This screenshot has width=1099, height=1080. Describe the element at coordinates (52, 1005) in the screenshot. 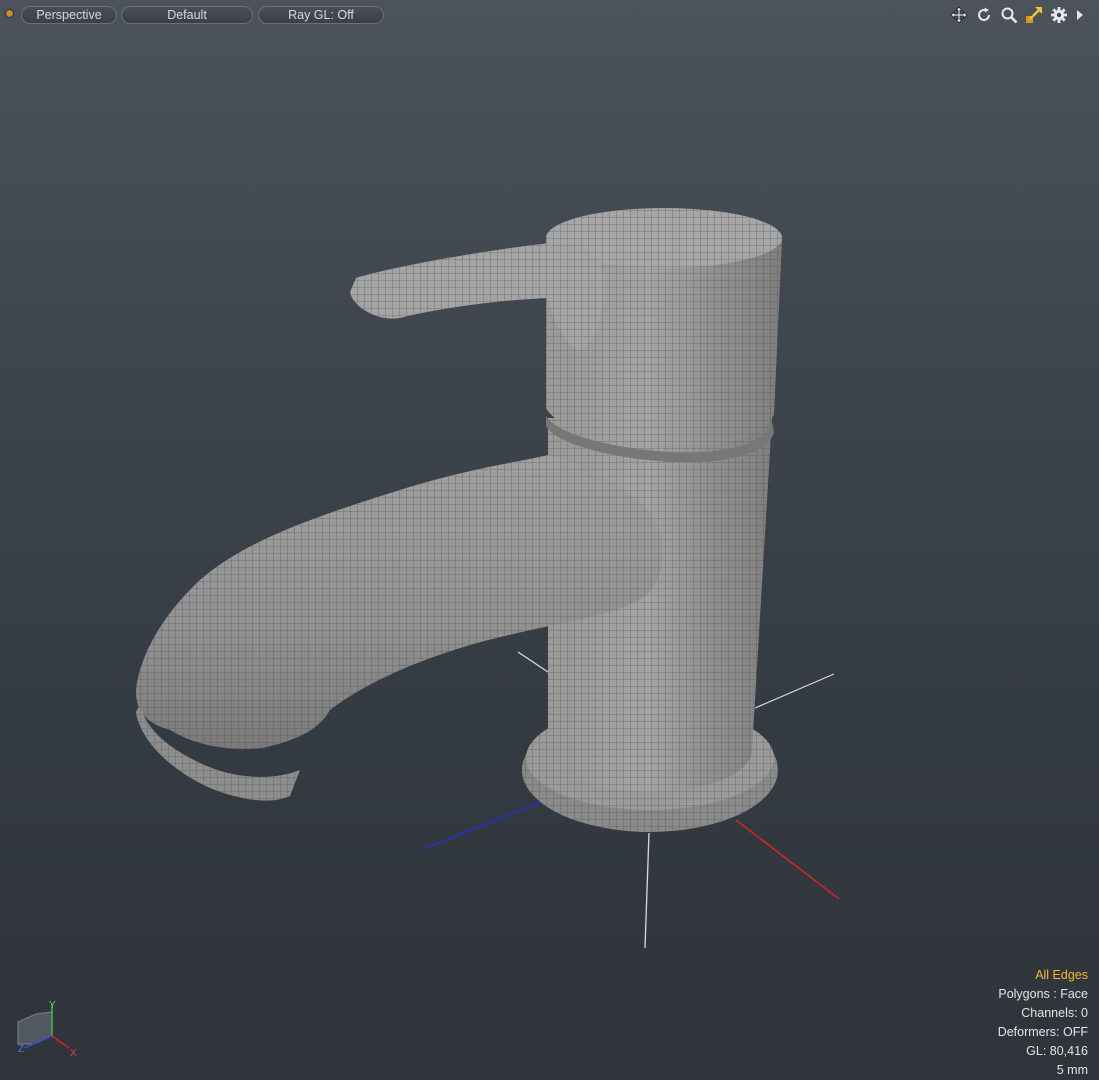

I see `gizmo-y-label: Y` at that location.